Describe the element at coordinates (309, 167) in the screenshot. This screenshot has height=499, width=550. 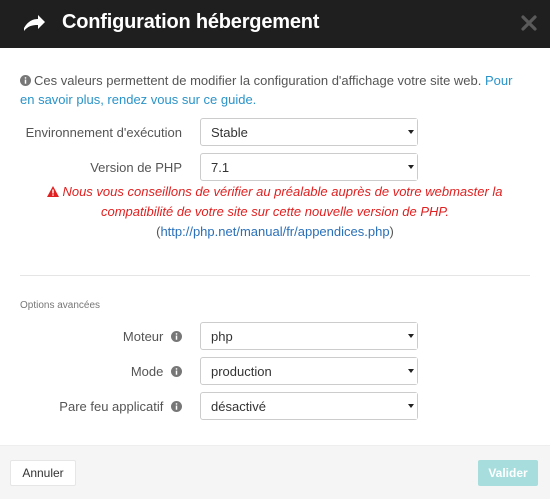
I see `php-version-select: 7.1` at that location.